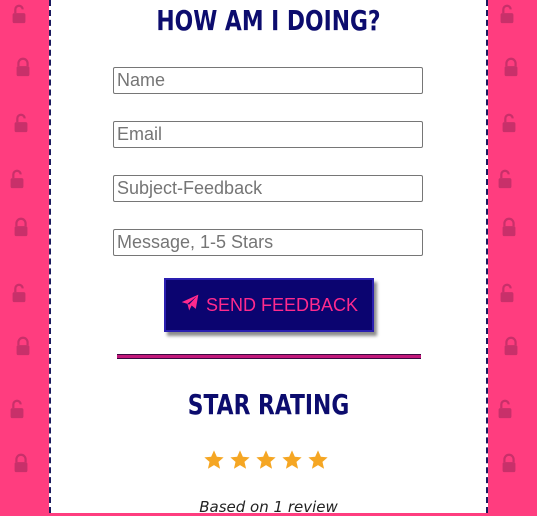 The image size is (537, 516). Describe the element at coordinates (268, 188) in the screenshot. I see `subject-input` at that location.